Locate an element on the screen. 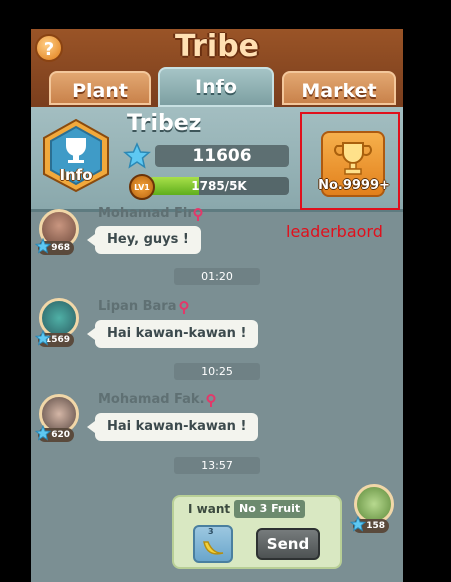 The image size is (451, 582). message-bubble: Hey, guys ! is located at coordinates (144, 240).